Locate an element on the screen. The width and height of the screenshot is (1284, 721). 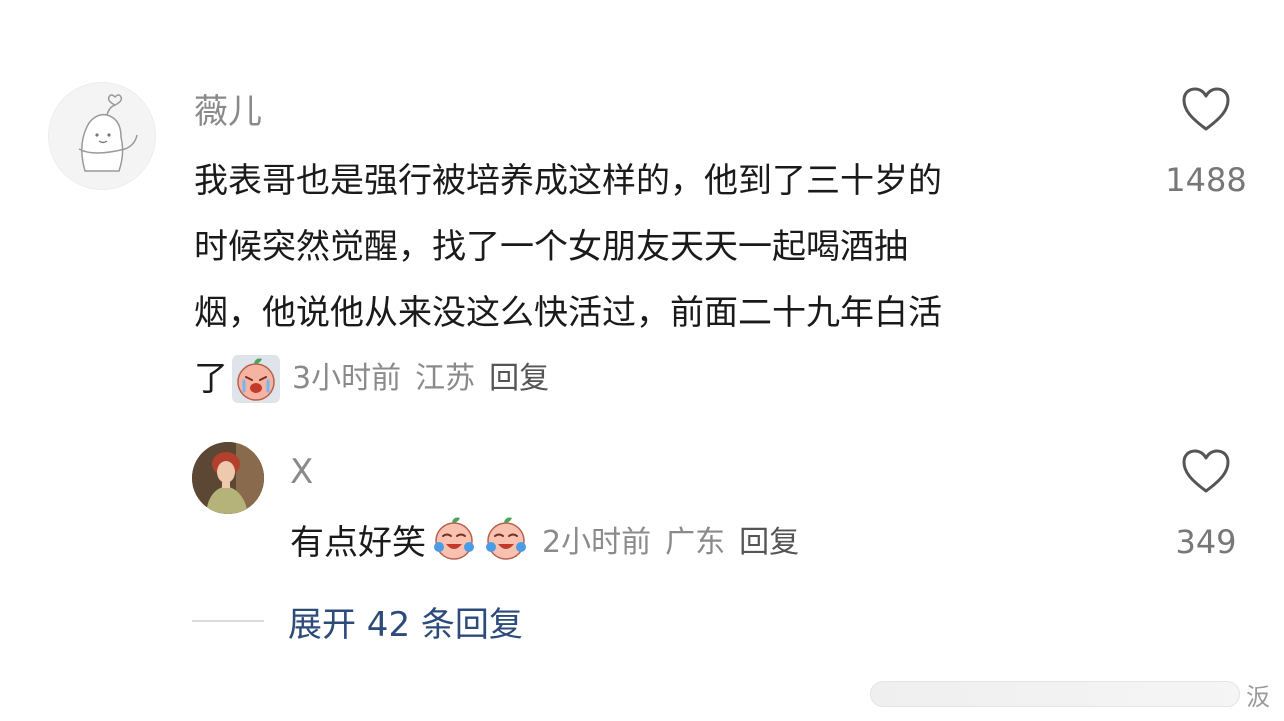
like-count: 349 is located at coordinates (1206, 542).